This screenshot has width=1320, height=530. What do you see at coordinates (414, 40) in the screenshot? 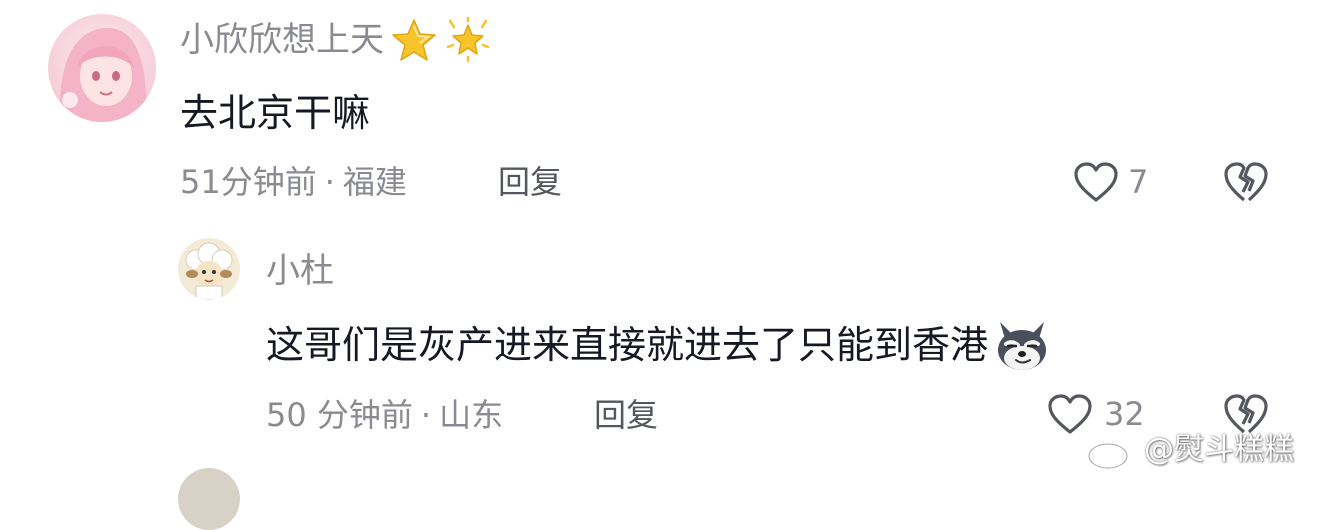
I see `star-icon` at bounding box center [414, 40].